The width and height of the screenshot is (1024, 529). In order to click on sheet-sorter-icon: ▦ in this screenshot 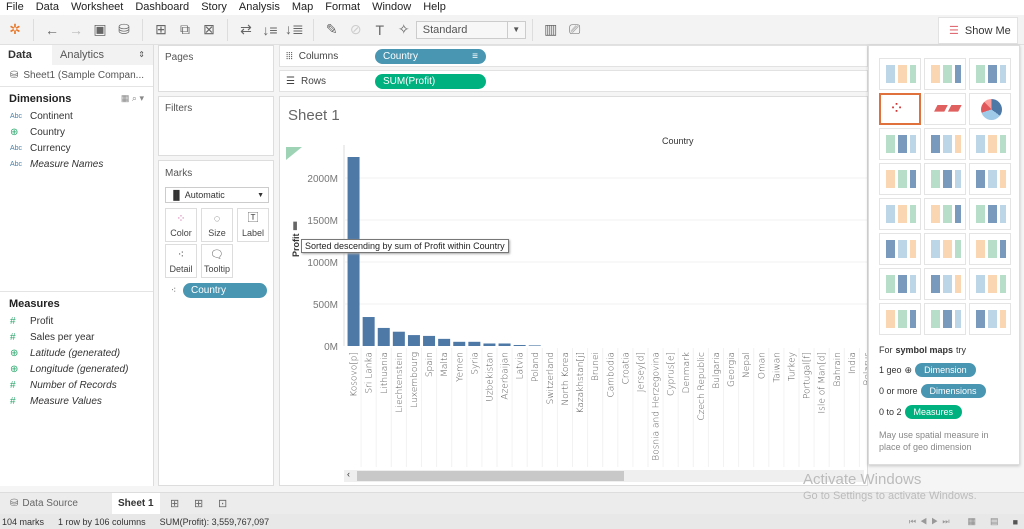, I will do `click(972, 521)`.